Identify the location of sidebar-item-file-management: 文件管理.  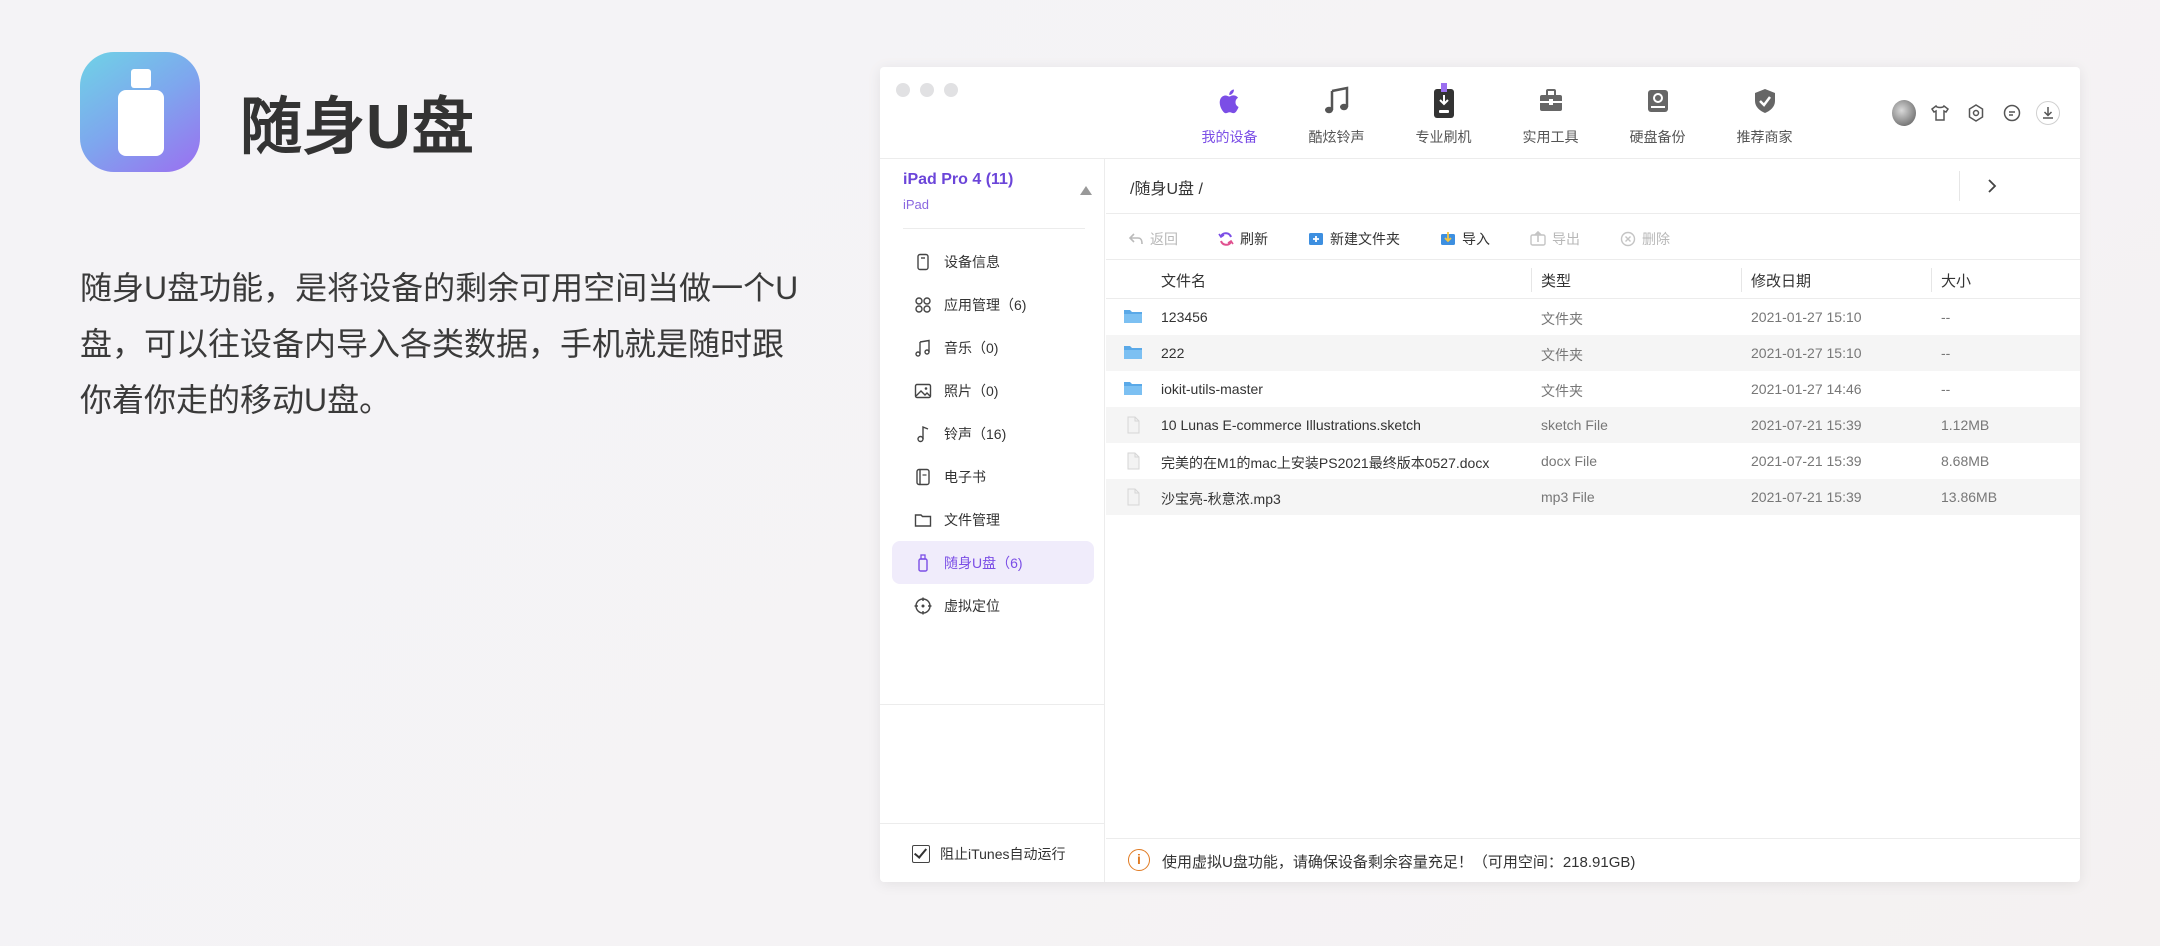
(993, 519).